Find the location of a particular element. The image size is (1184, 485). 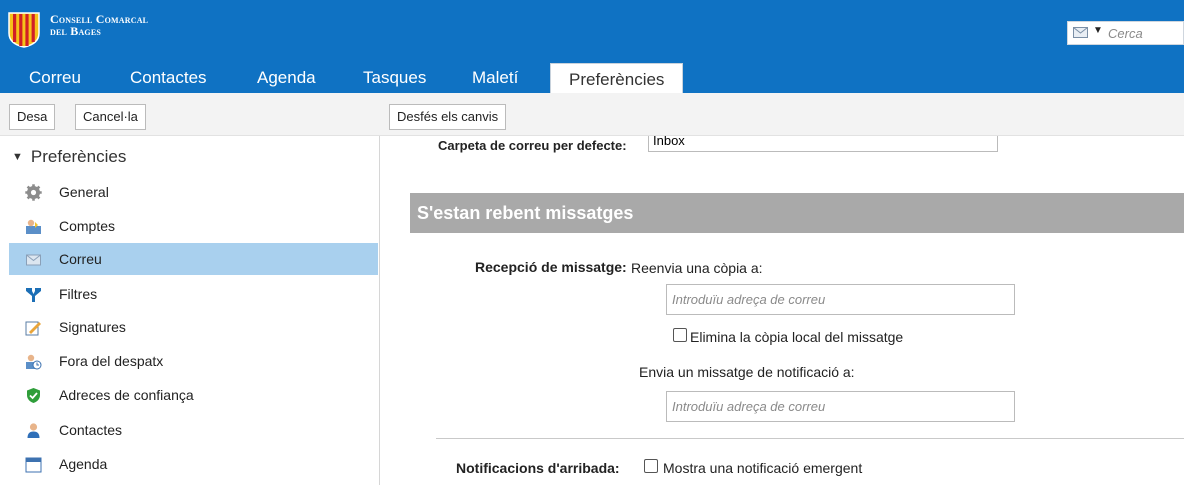

tab-tasques: Tasques is located at coordinates (394, 77).